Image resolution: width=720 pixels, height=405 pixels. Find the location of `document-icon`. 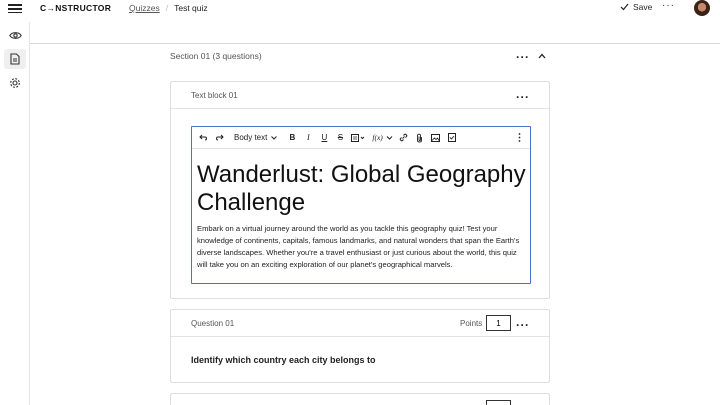

document-icon is located at coordinates (15, 59).